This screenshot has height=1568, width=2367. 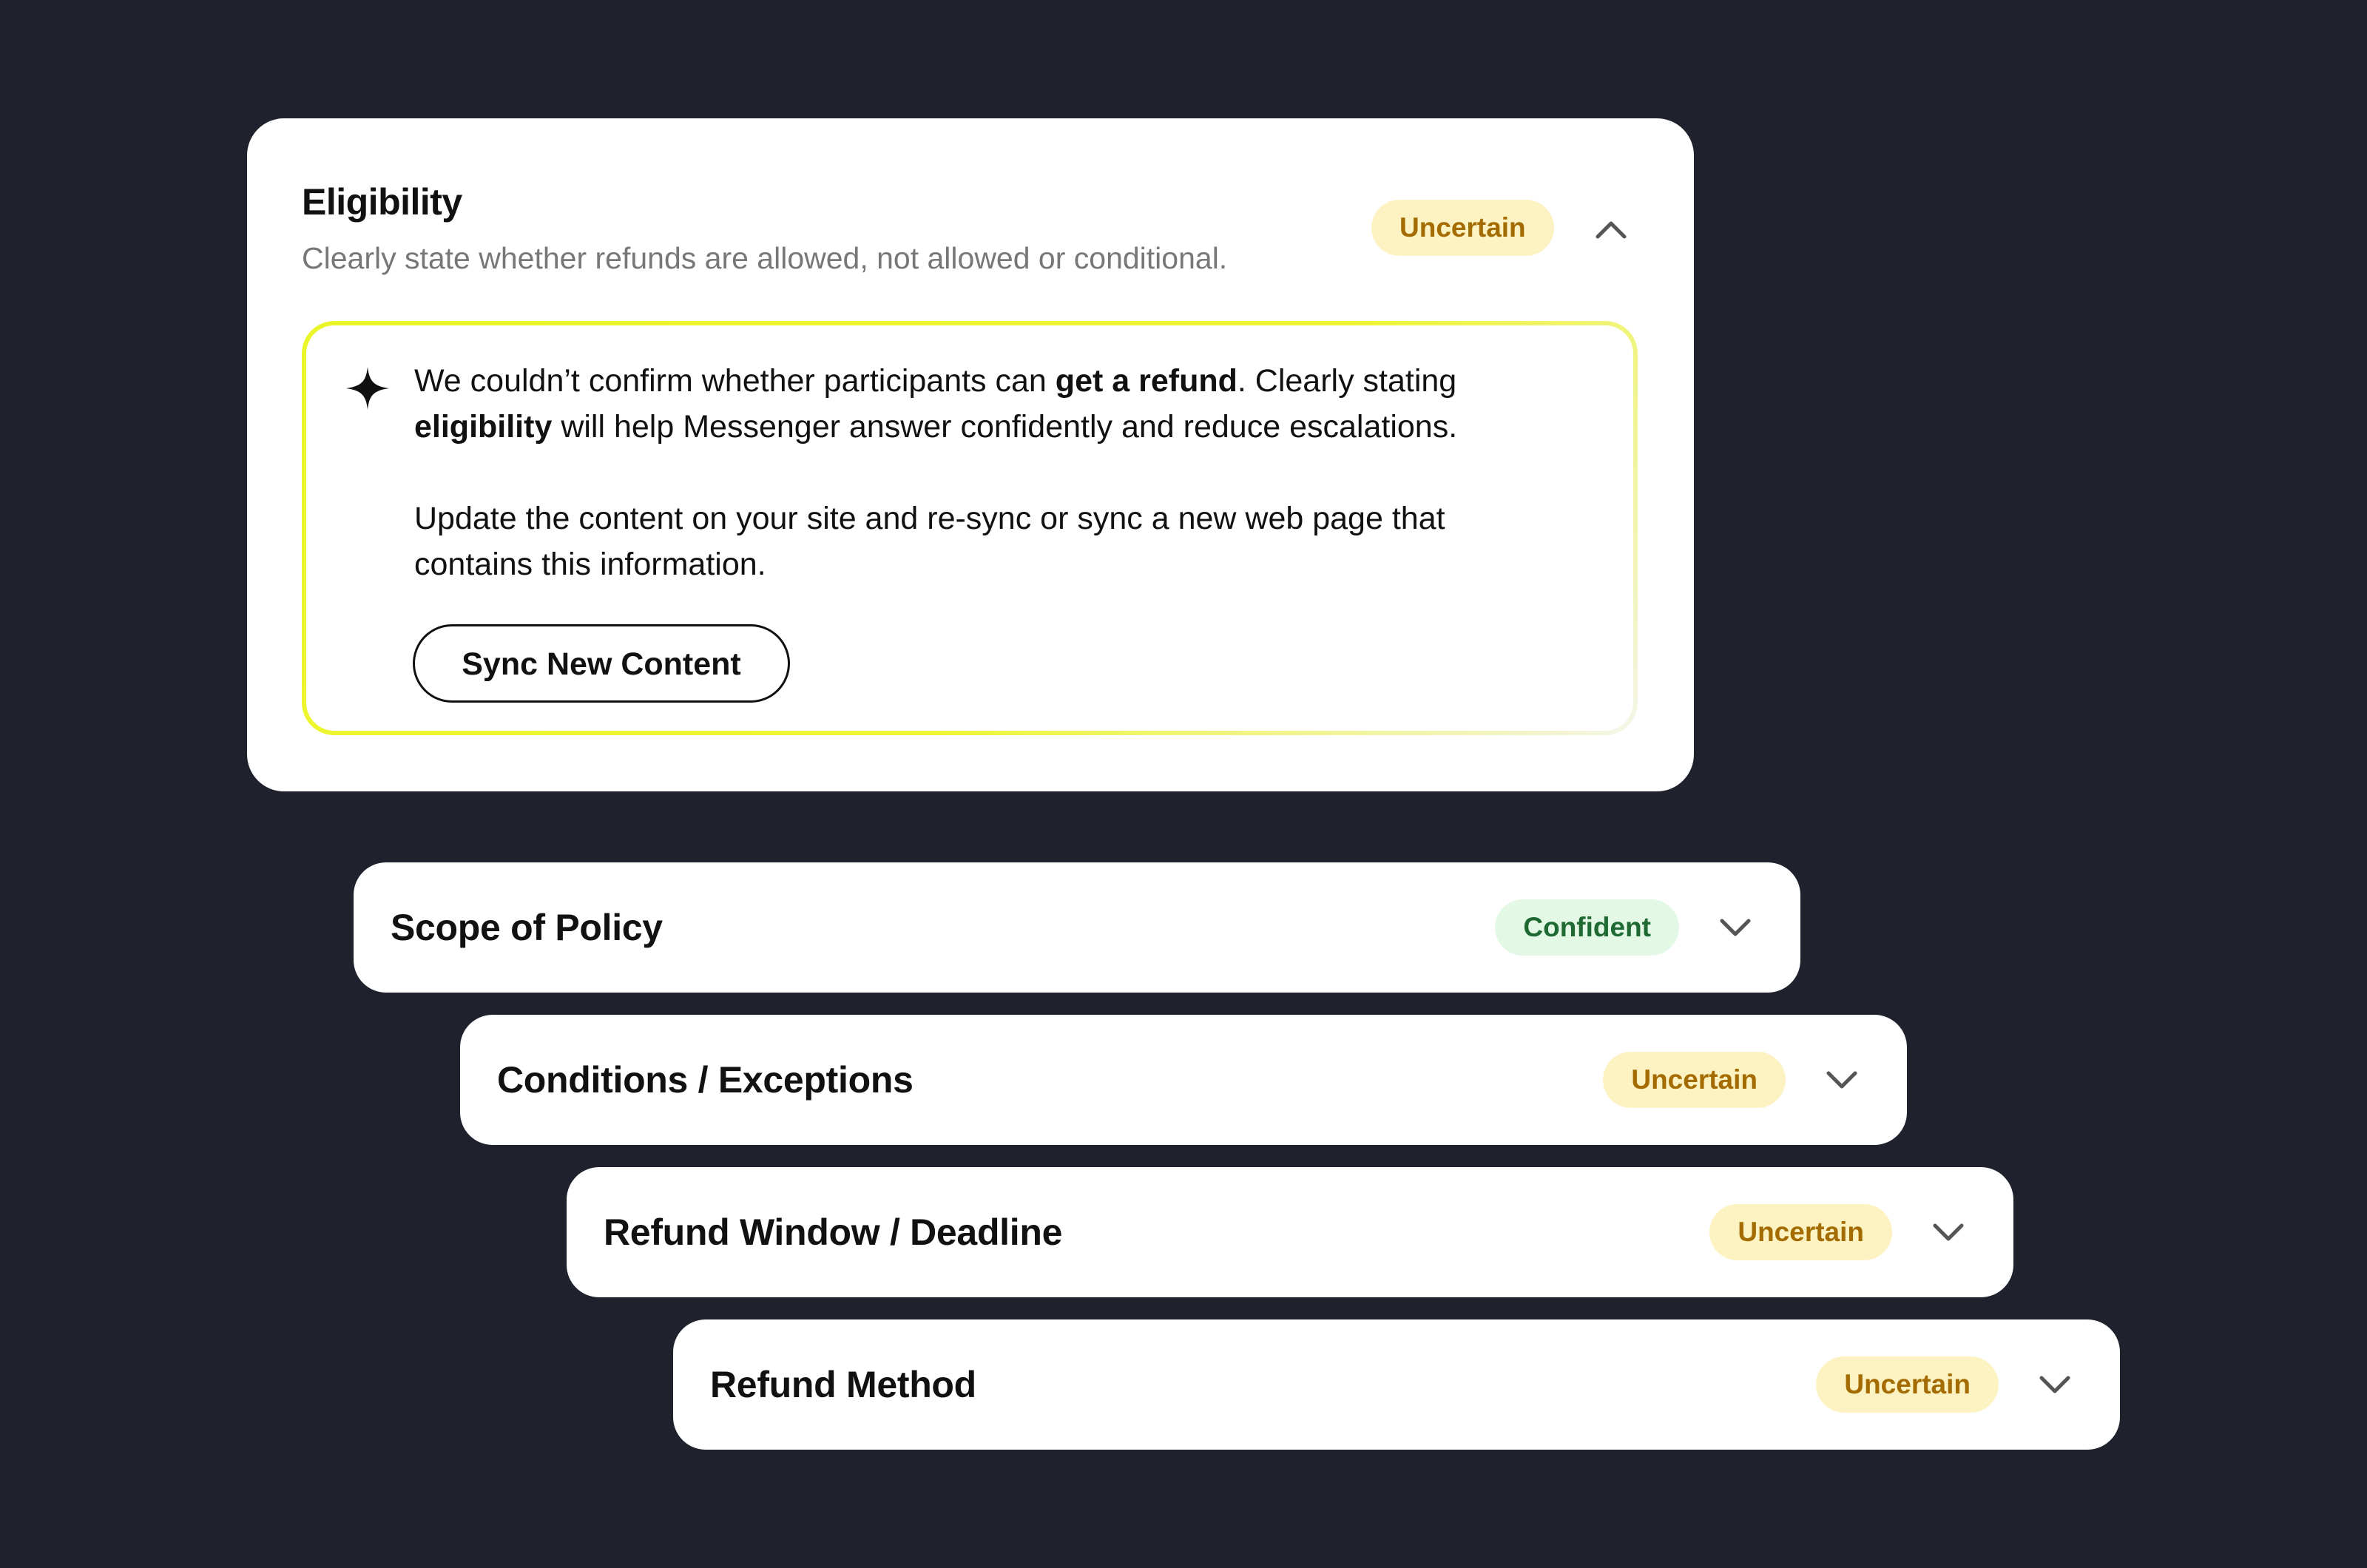 I want to click on section-card-refund-window: Refund Window / Deadline Uncertain, so click(x=1290, y=1232).